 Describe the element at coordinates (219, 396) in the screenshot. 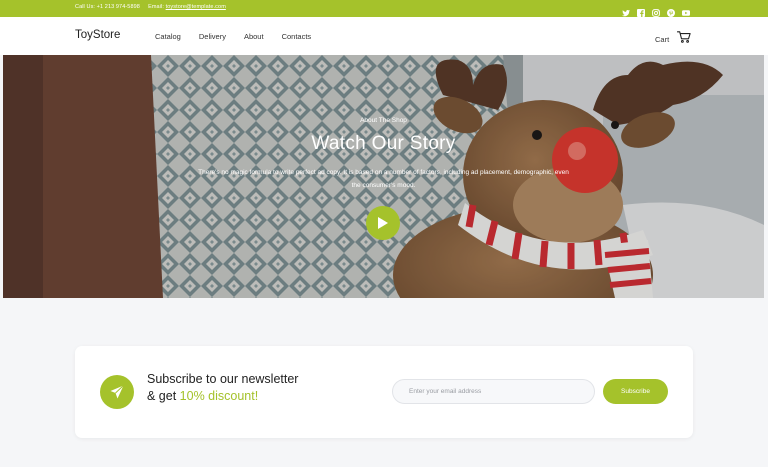

I see `discount-highlight: 10% discount!` at that location.